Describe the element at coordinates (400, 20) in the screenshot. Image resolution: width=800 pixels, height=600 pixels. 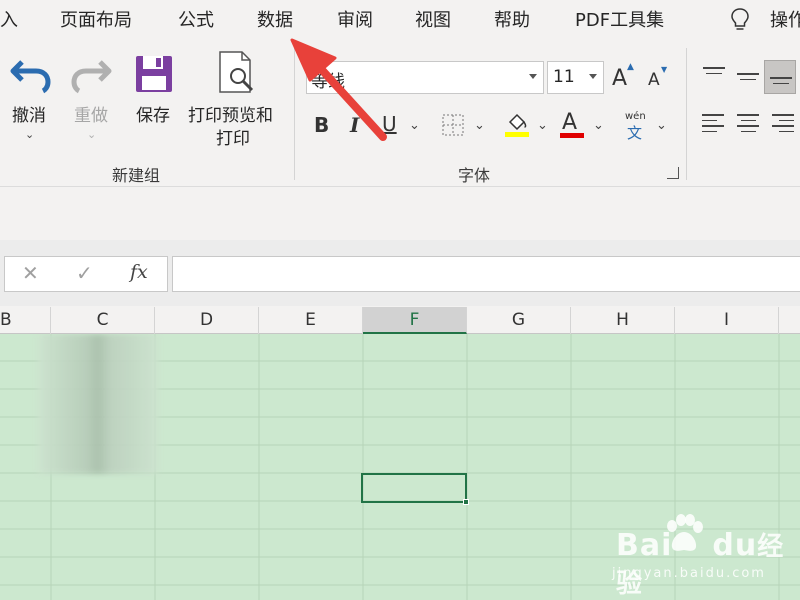
I see `ribbon-tabs: 入 页面布局 公式 数据 审阅 视图 帮助 PDF工具集 操作` at that location.